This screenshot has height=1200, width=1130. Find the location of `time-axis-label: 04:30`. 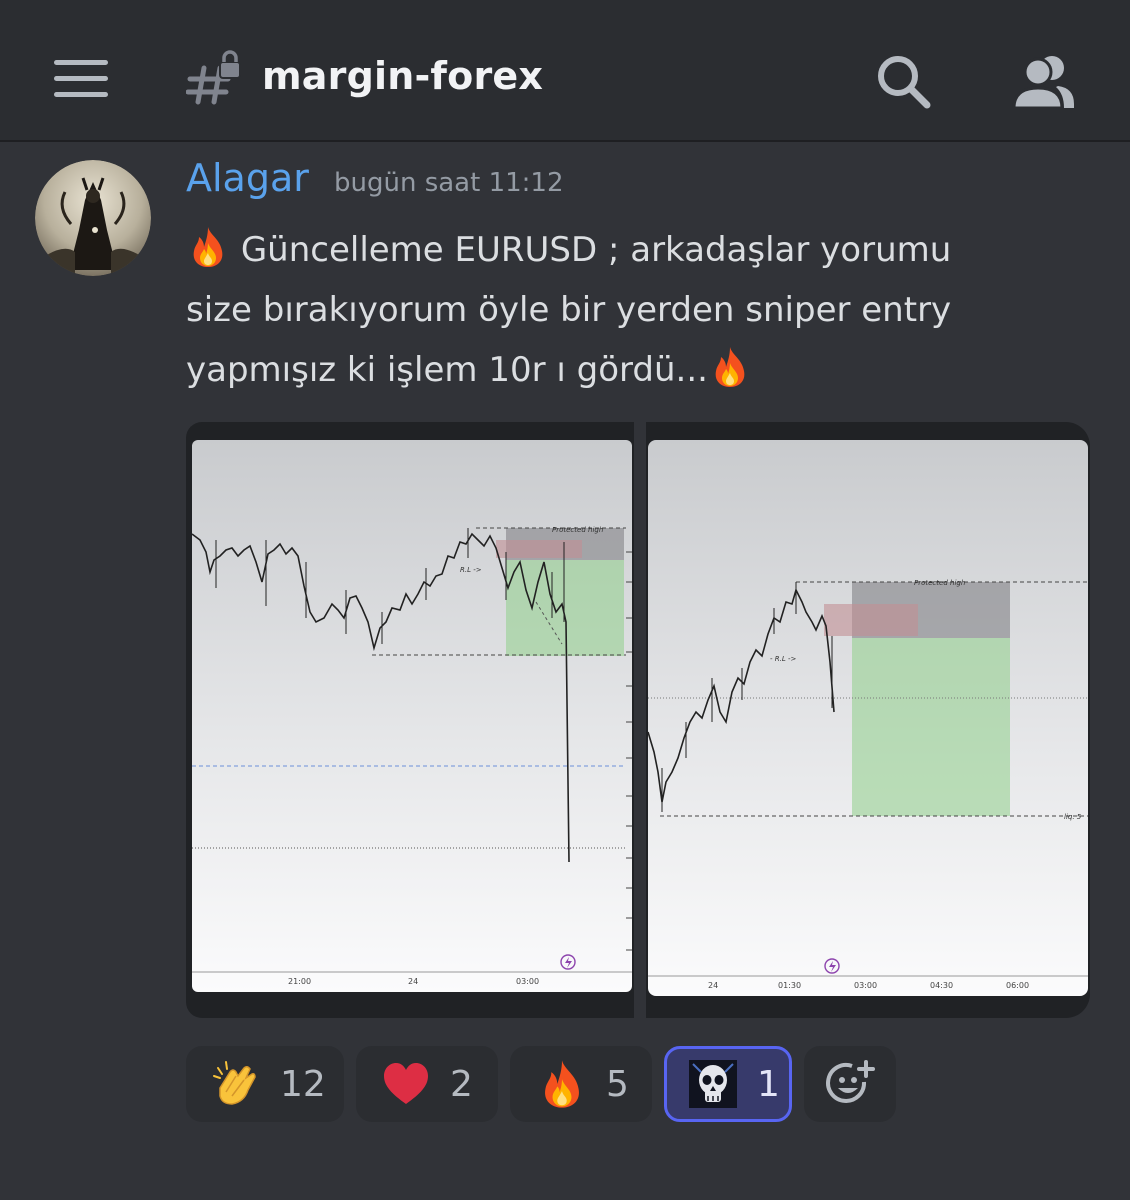

time-axis-label: 04:30 is located at coordinates (941, 985).